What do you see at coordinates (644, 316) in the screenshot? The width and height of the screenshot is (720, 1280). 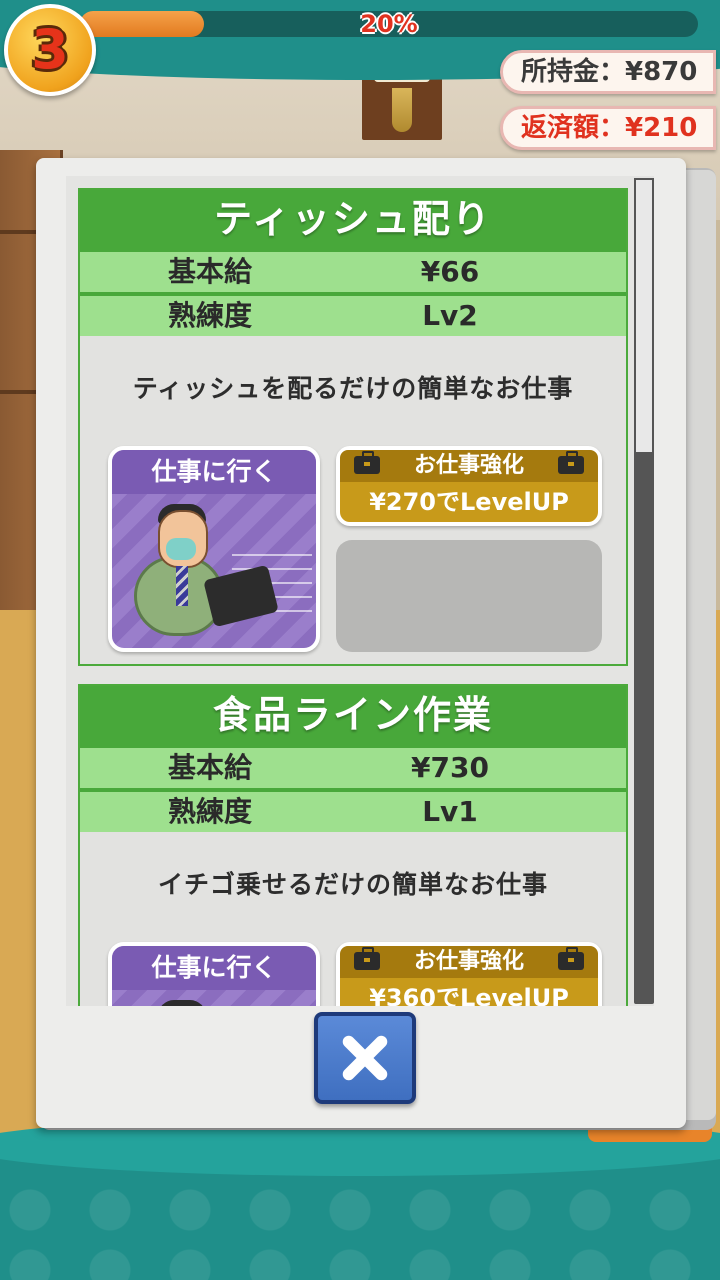 I see `scrollbar-thumb` at bounding box center [644, 316].